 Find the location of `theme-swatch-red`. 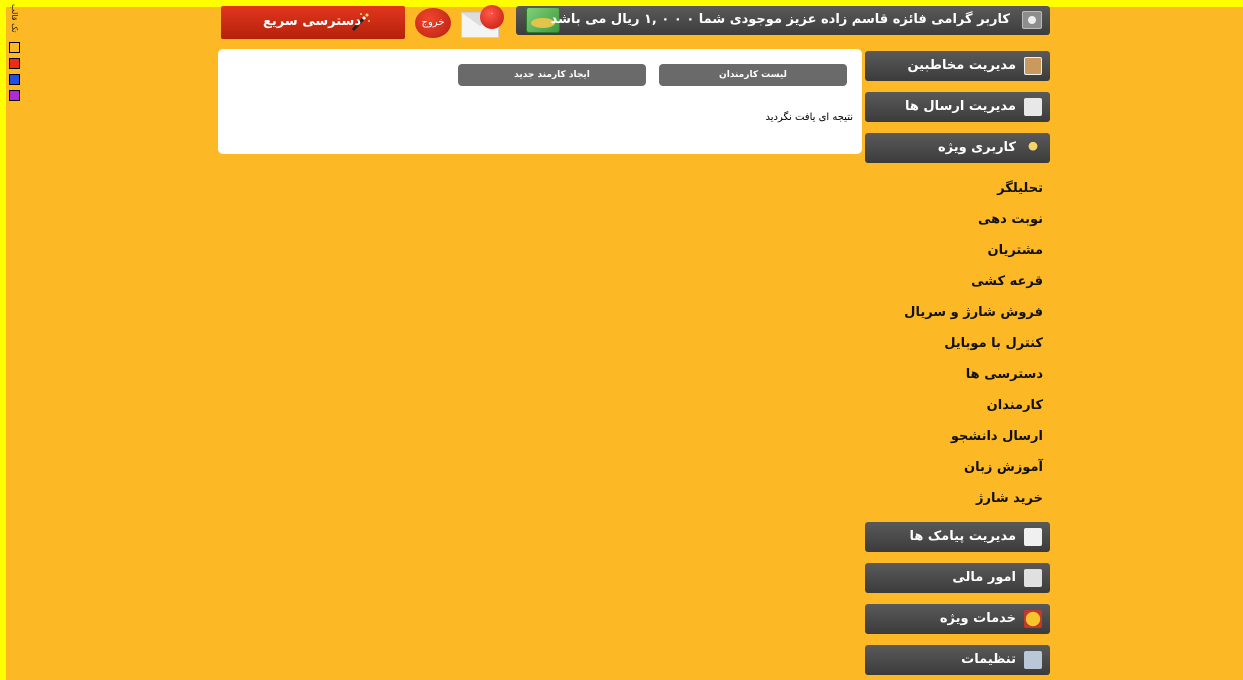

theme-swatch-red is located at coordinates (14, 63).